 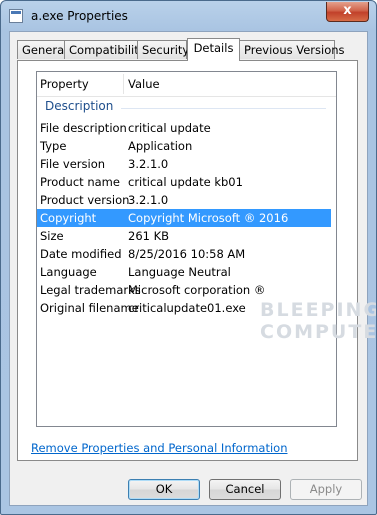 I want to click on property-name: Product version, so click(x=85, y=200).